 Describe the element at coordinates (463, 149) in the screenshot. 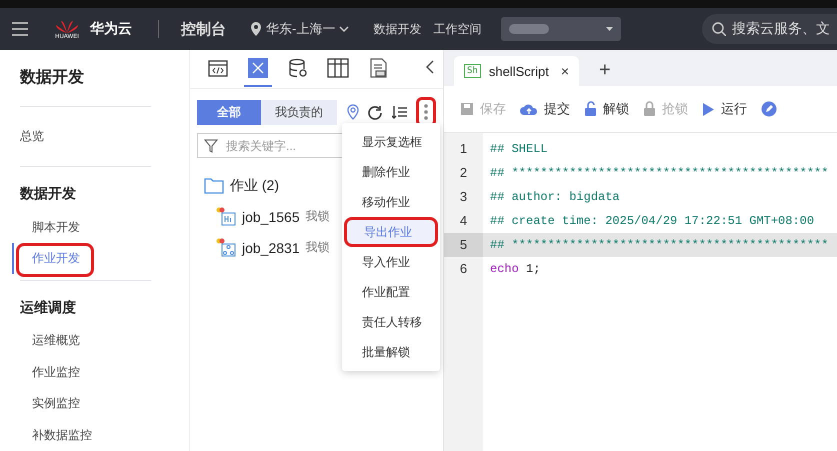

I see `line-number: 1` at that location.